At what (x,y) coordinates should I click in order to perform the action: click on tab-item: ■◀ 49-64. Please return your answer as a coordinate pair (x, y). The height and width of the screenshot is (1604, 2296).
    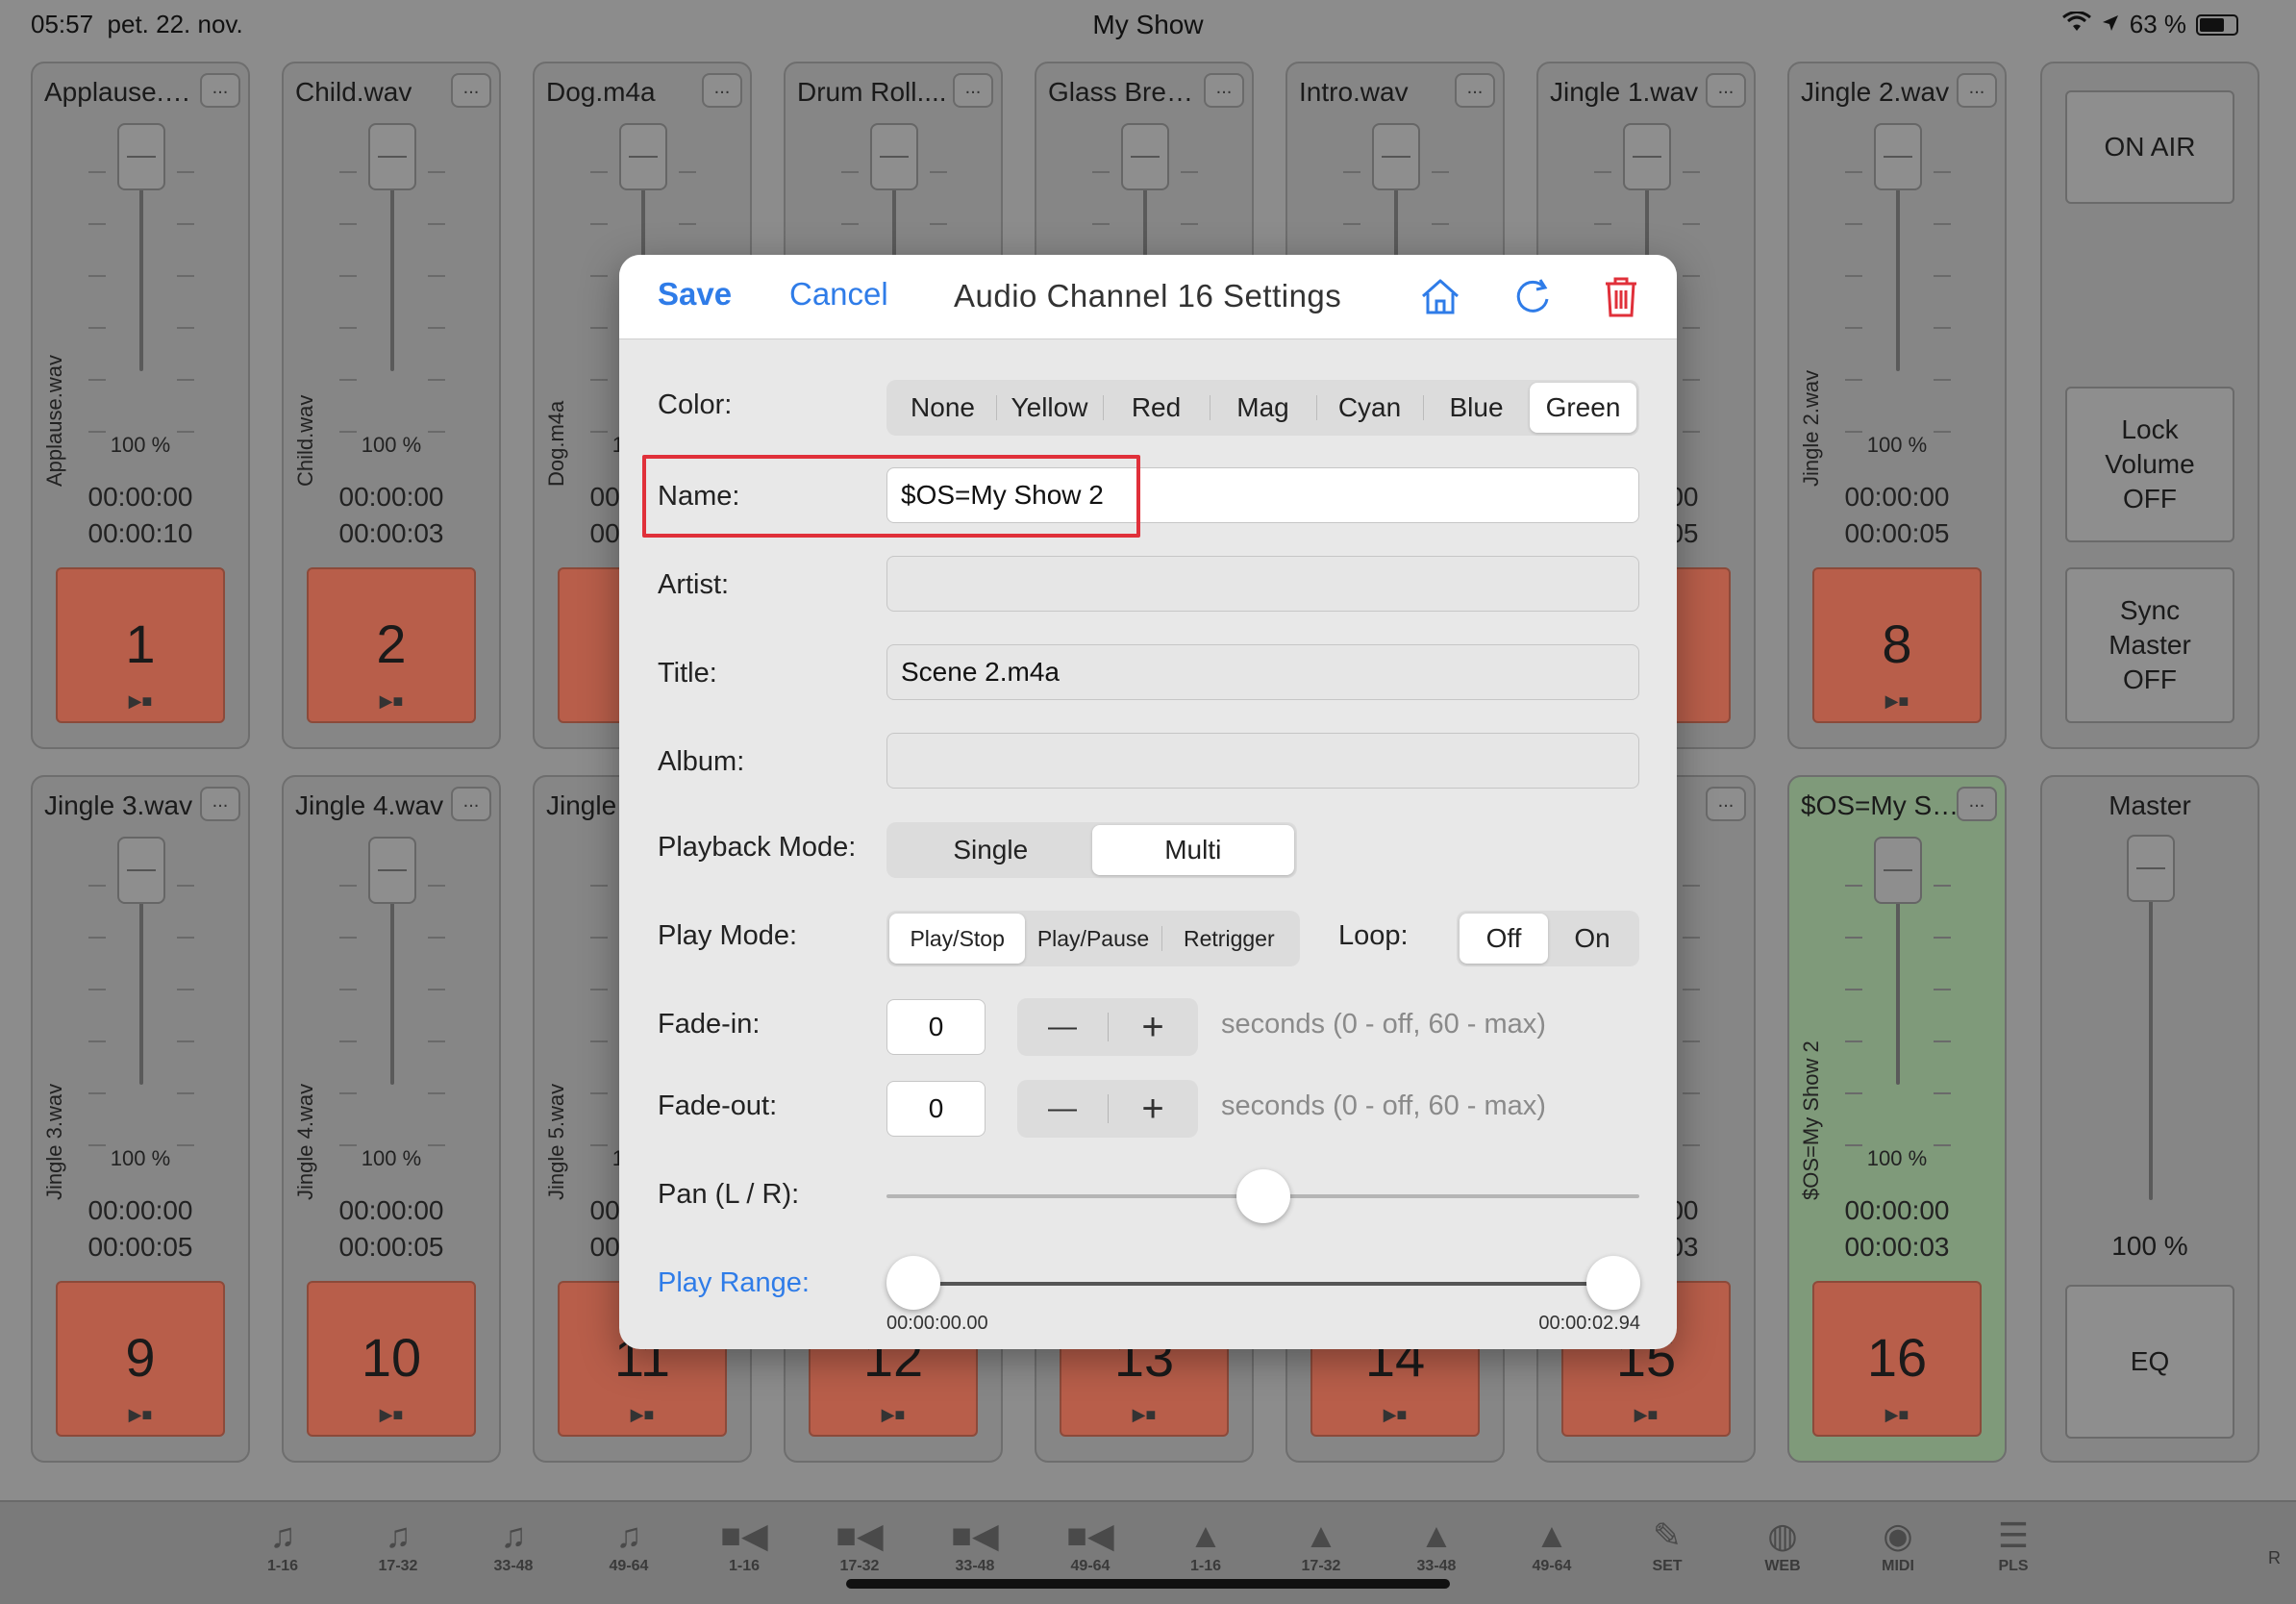
    Looking at the image, I should click on (1090, 1544).